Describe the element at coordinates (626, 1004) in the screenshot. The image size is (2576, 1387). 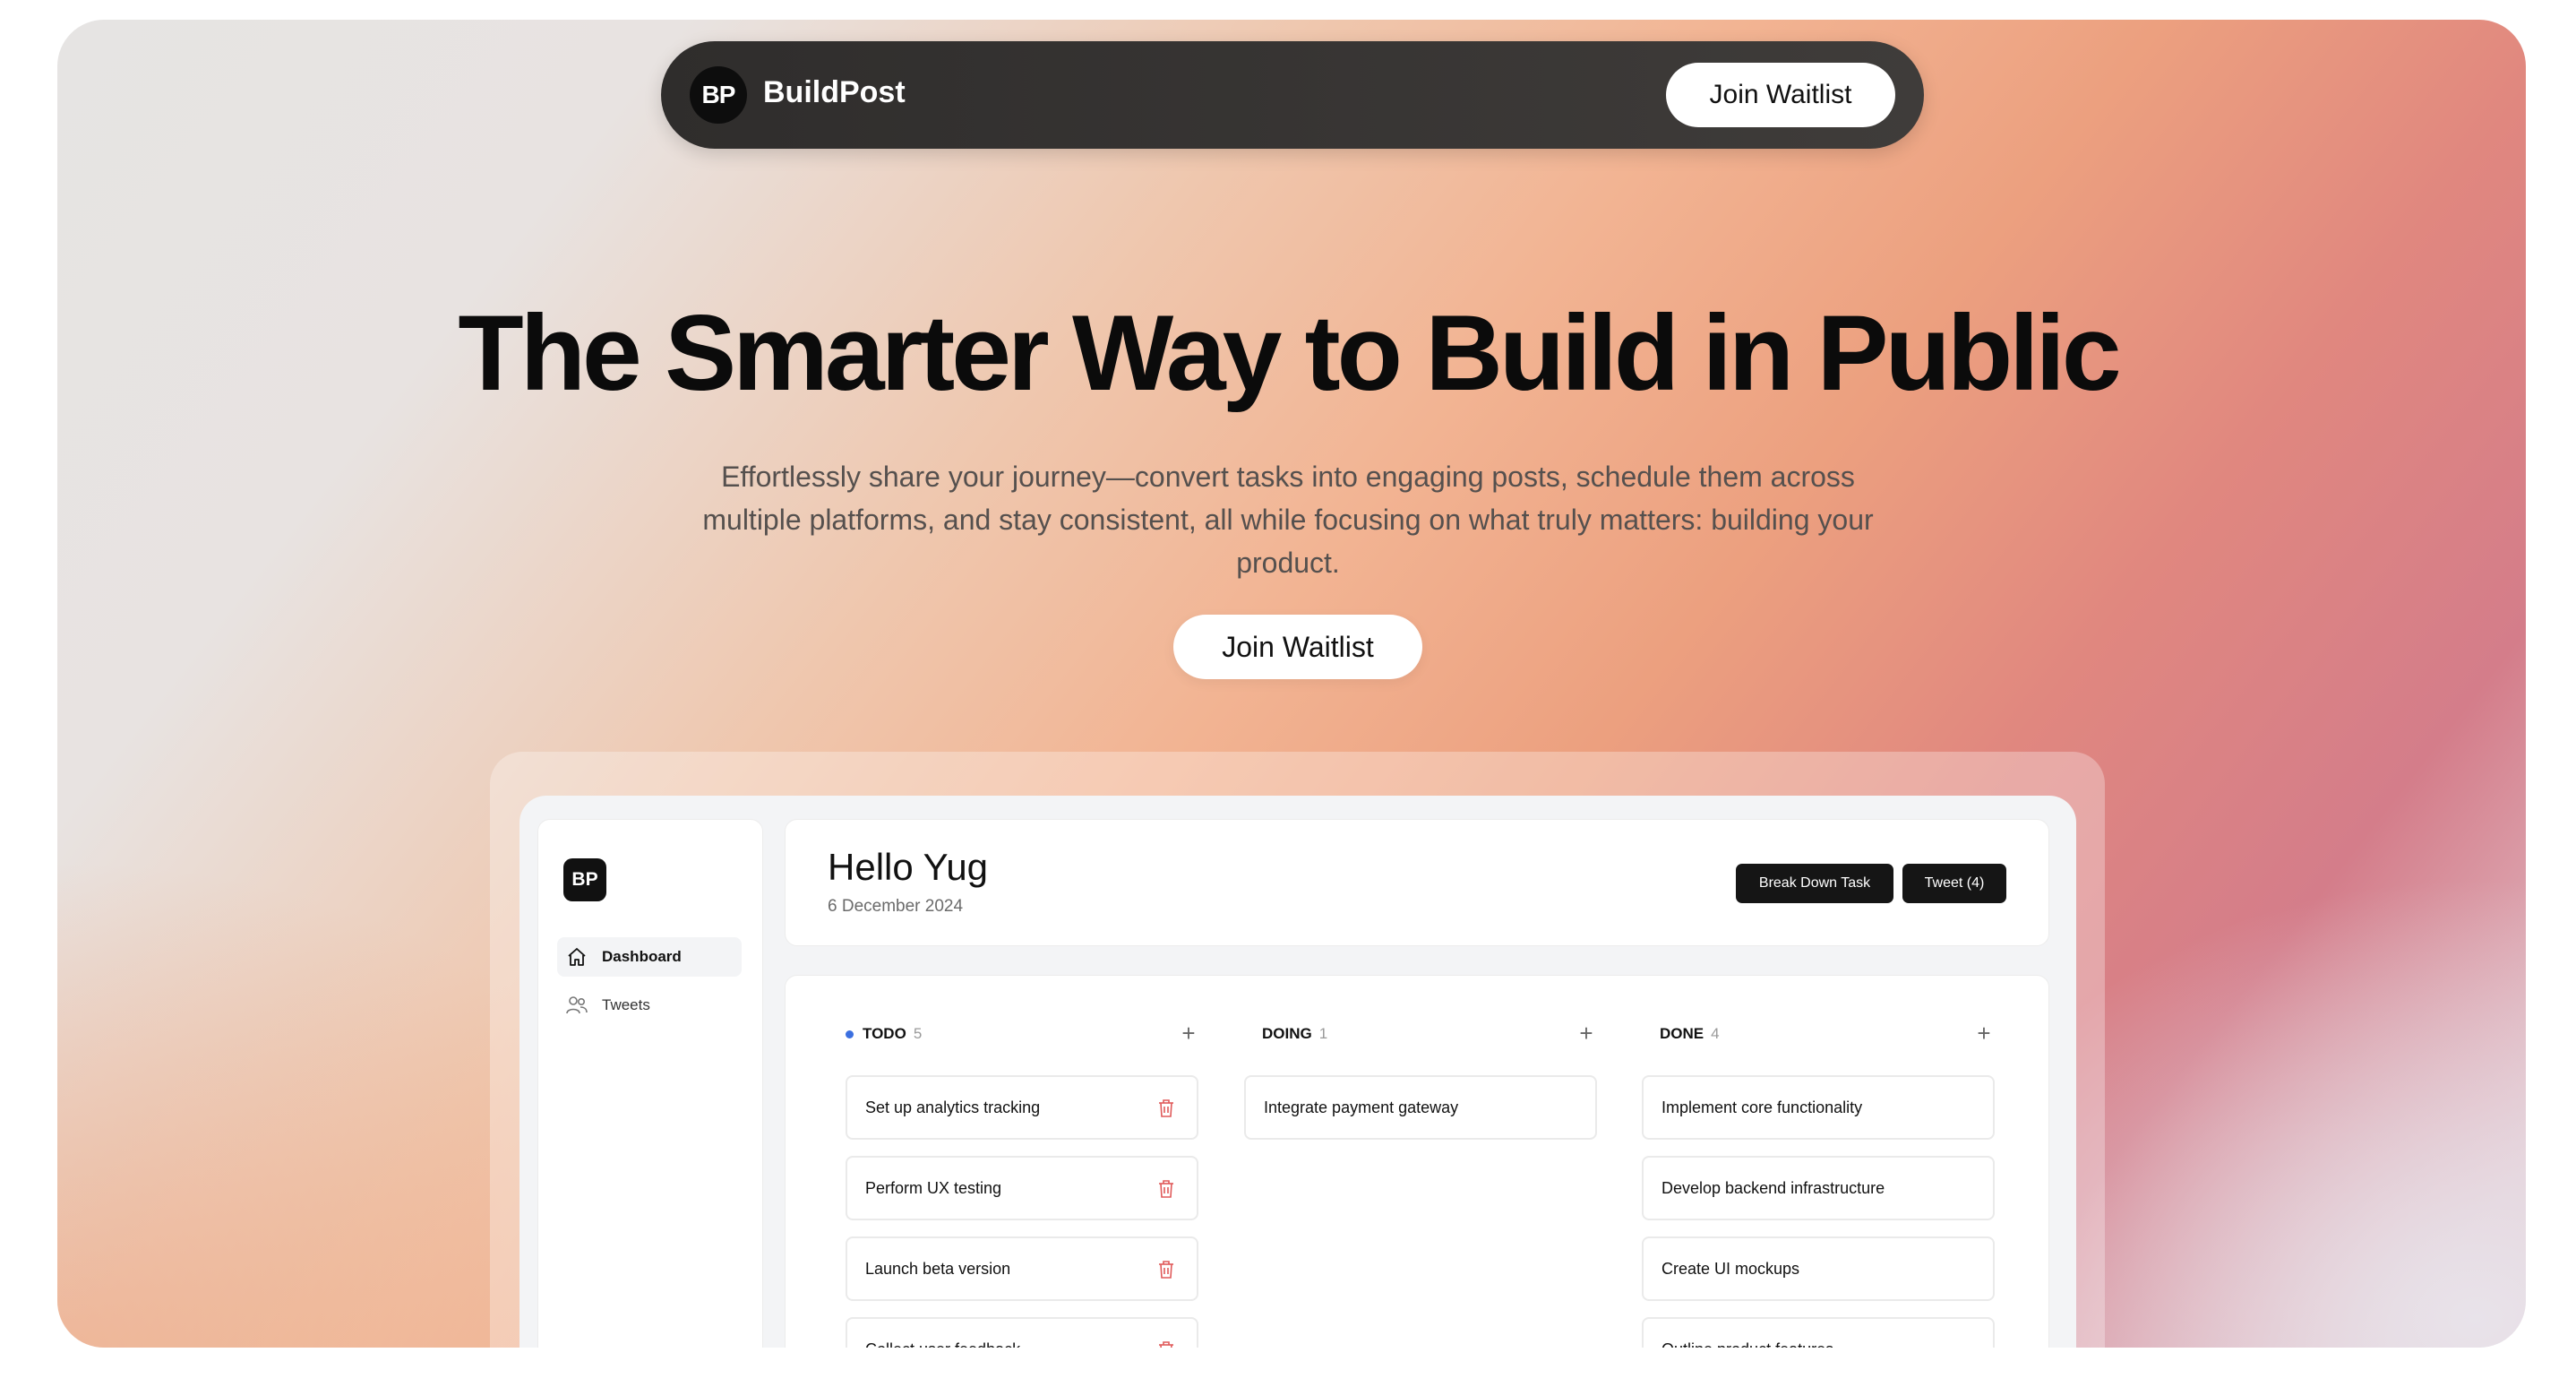
I see `sidebar-item-label: Tweets` at that location.